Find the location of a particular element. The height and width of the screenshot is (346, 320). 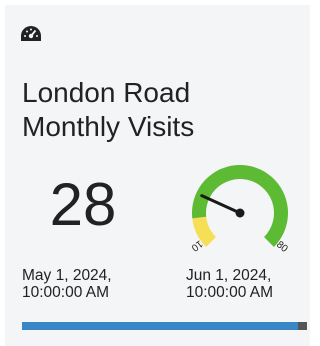

gauge-chart: 10 80 is located at coordinates (239, 210).